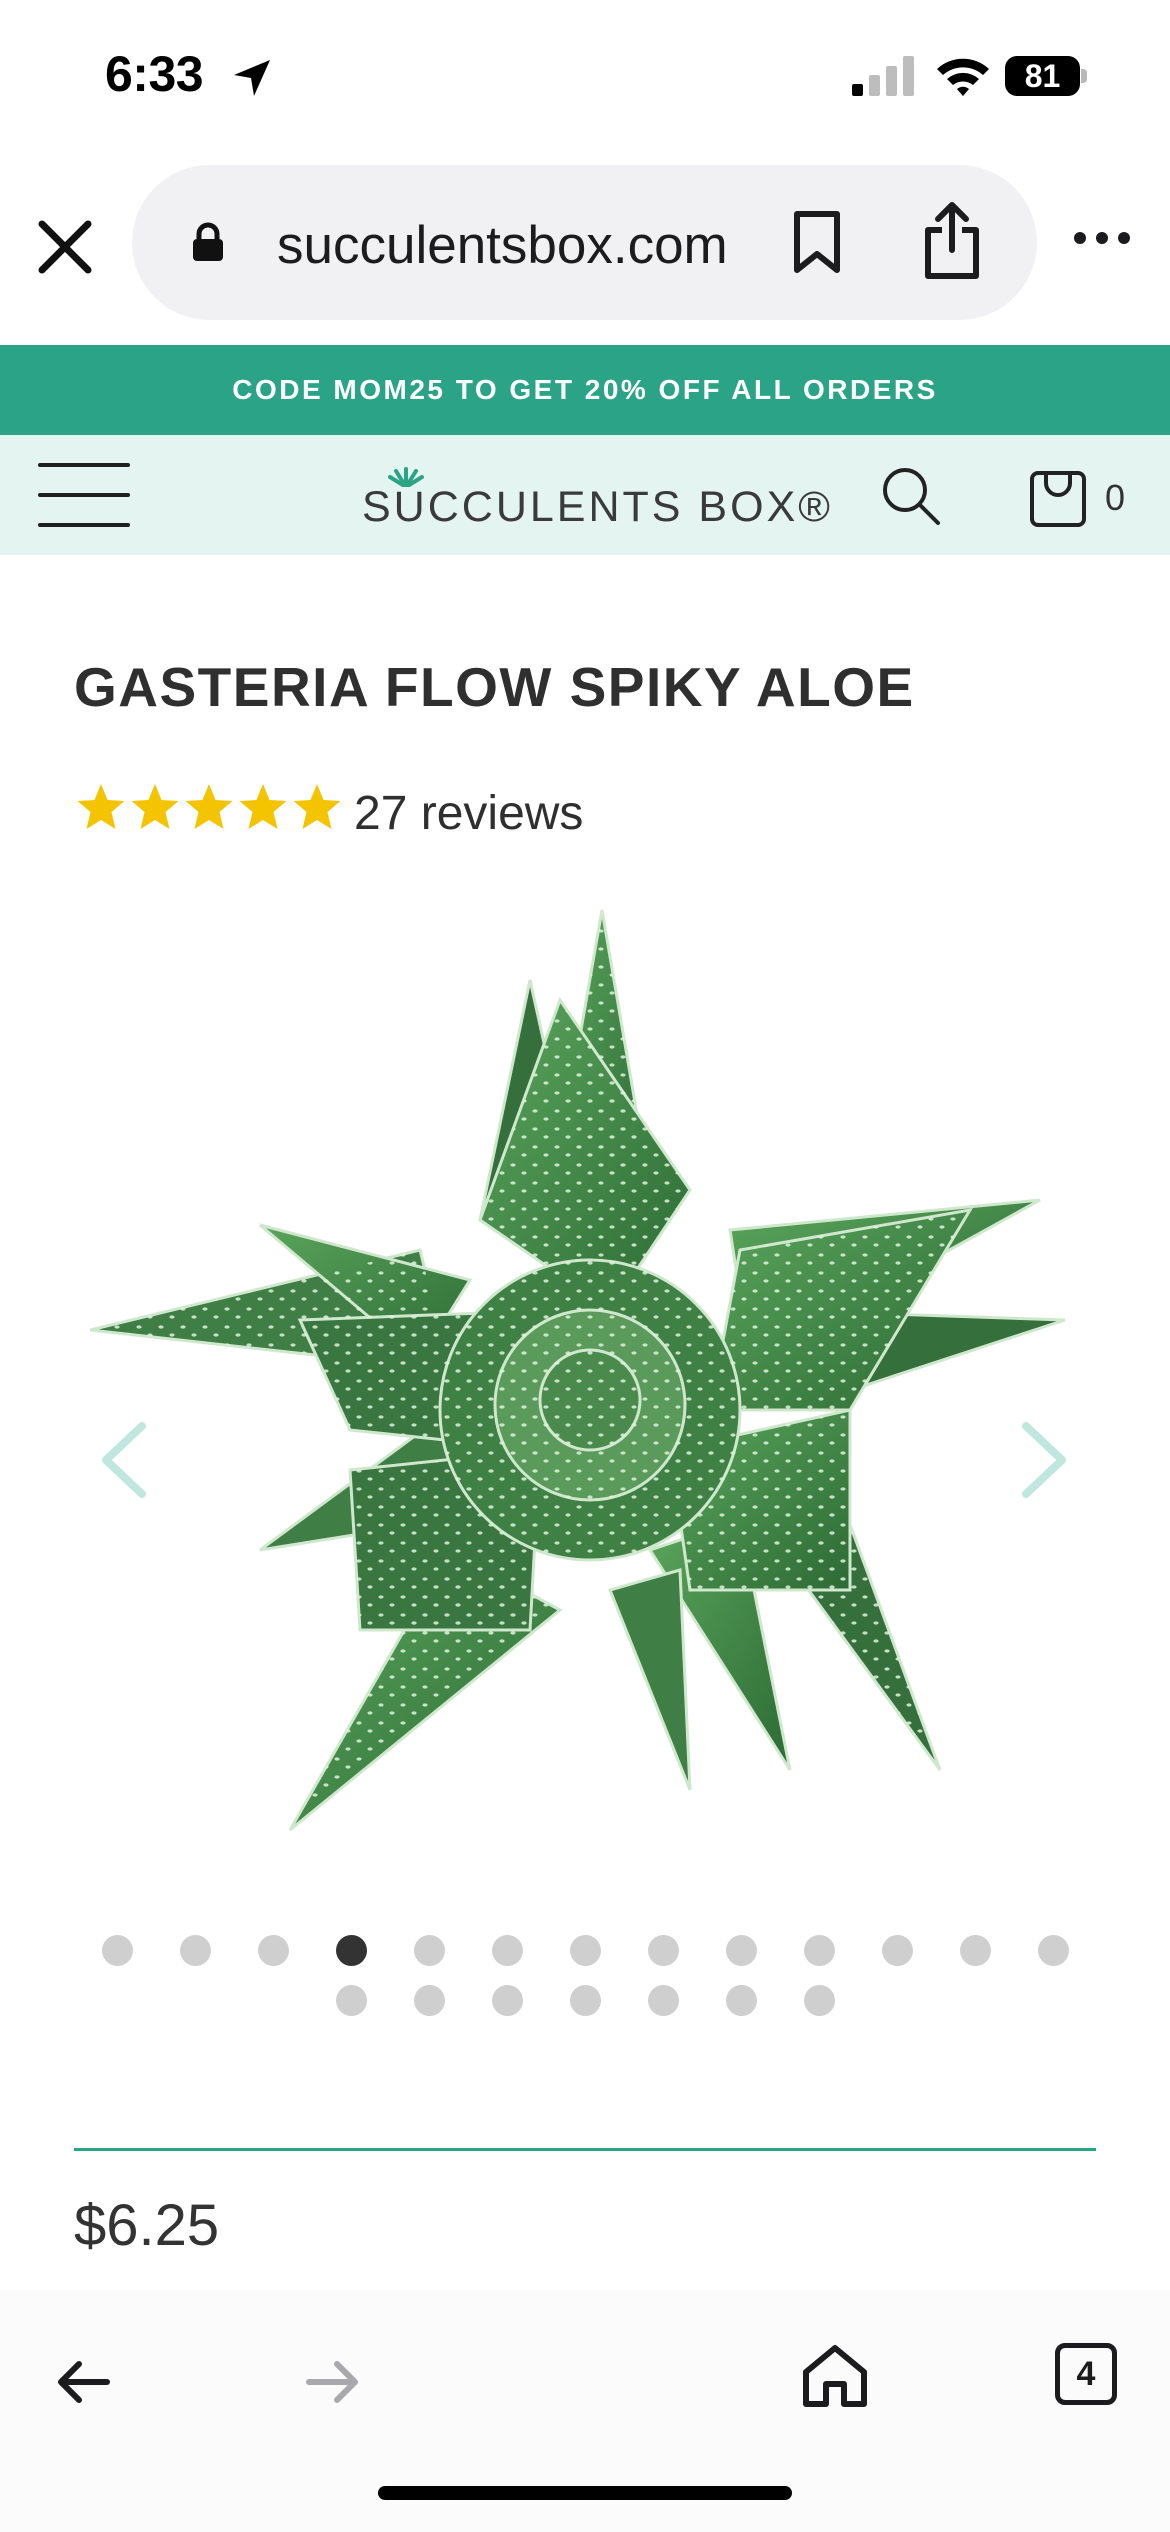 The height and width of the screenshot is (2532, 1170). What do you see at coordinates (208, 241) in the screenshot?
I see `lock-icon` at bounding box center [208, 241].